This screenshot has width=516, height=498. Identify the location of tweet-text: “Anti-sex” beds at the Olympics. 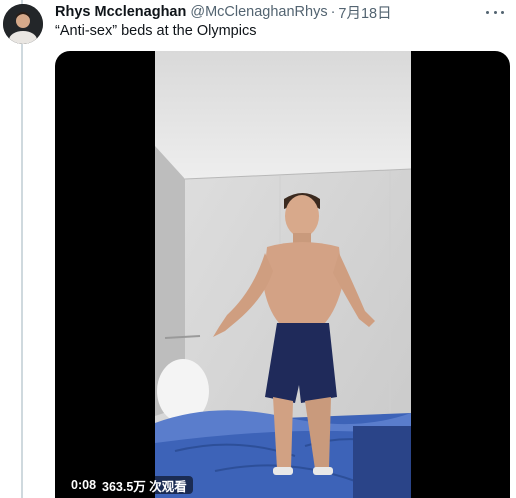
(156, 31).